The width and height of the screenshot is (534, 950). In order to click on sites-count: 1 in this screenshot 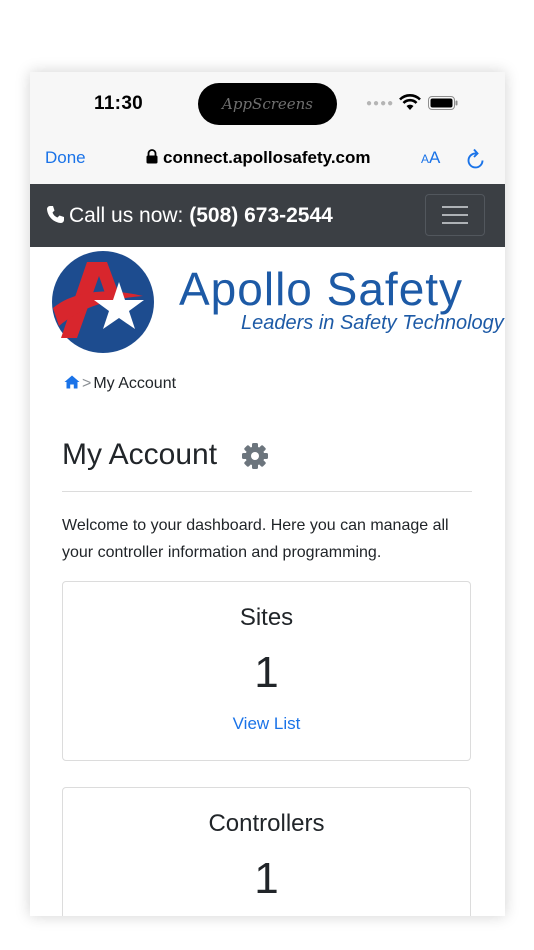, I will do `click(266, 672)`.